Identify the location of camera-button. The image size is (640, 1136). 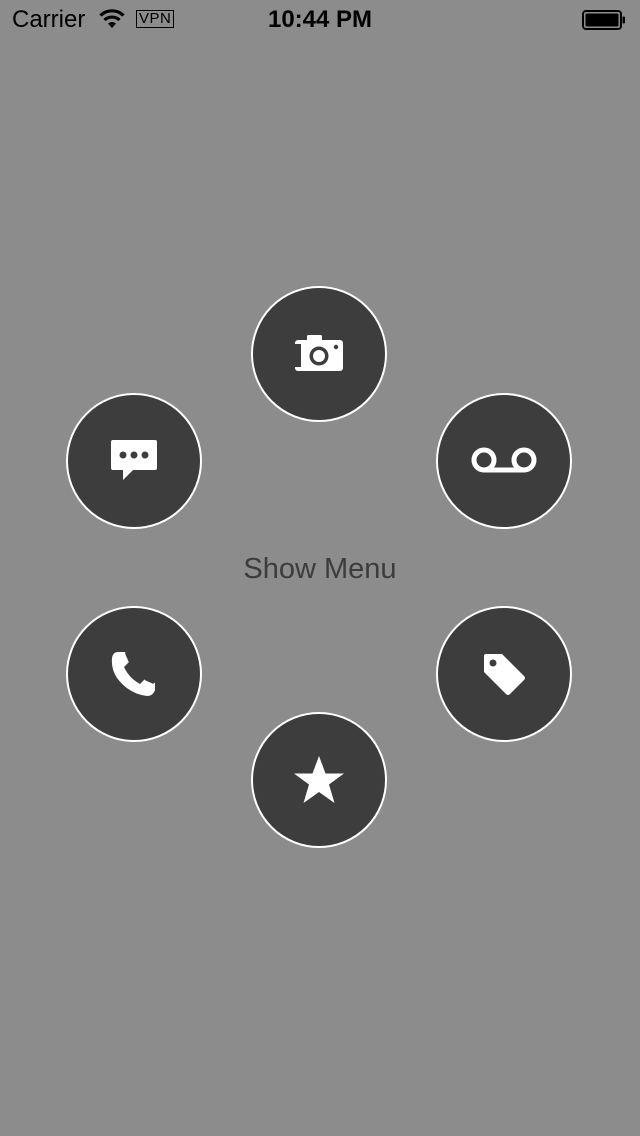
(319, 354).